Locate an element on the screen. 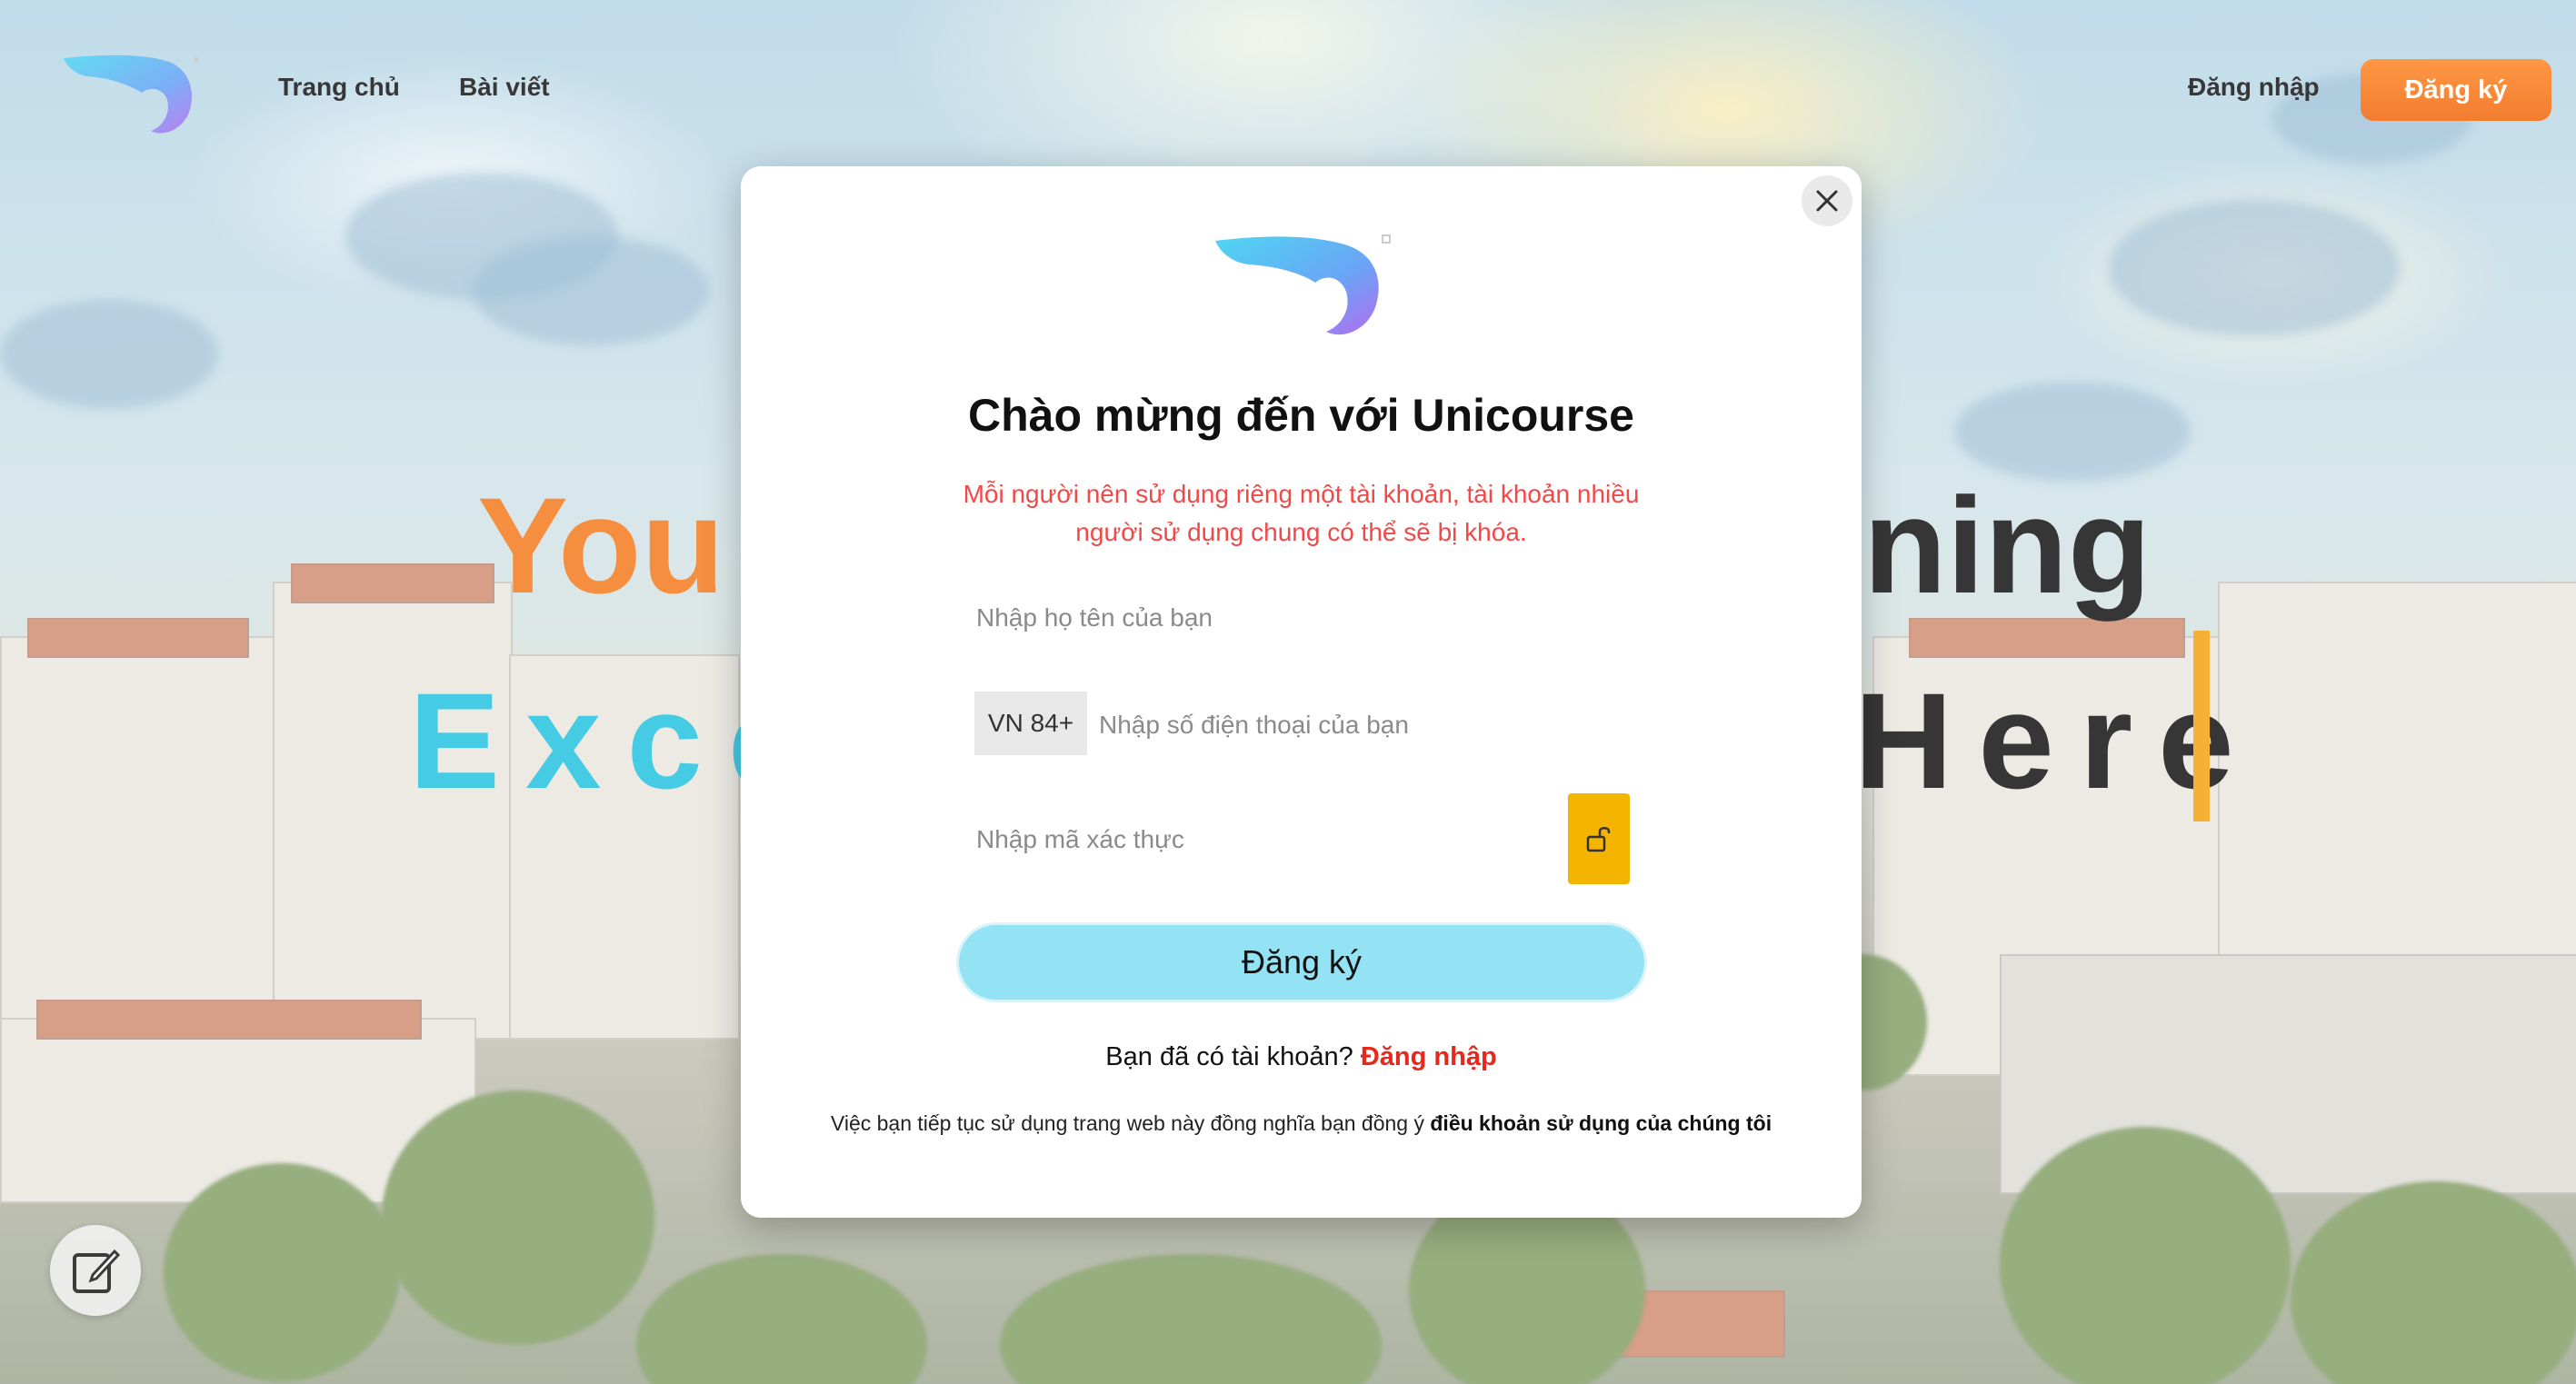 The height and width of the screenshot is (1384, 2576). get-code-button is located at coordinates (1599, 838).